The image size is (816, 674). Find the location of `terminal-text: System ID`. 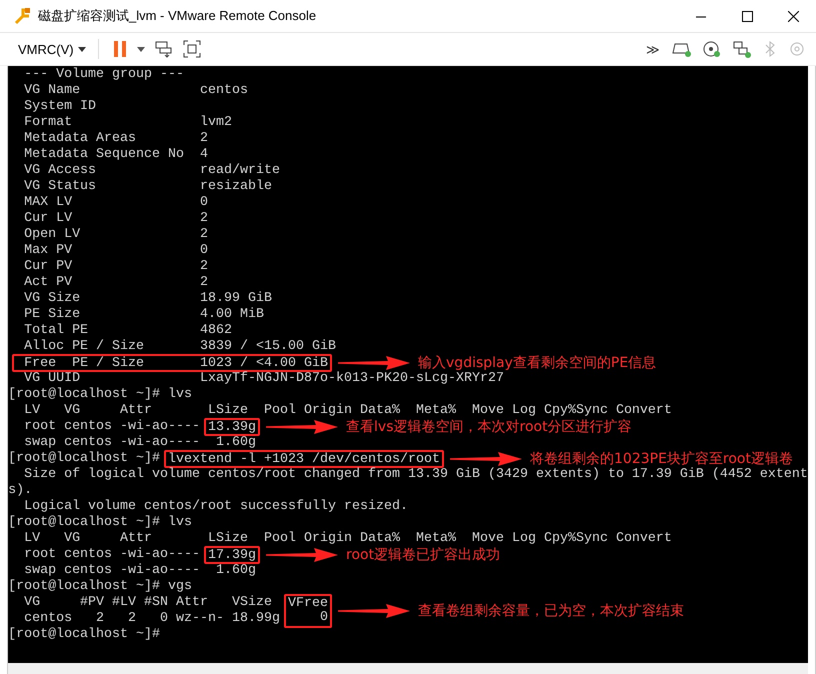

terminal-text: System ID is located at coordinates (59, 107).